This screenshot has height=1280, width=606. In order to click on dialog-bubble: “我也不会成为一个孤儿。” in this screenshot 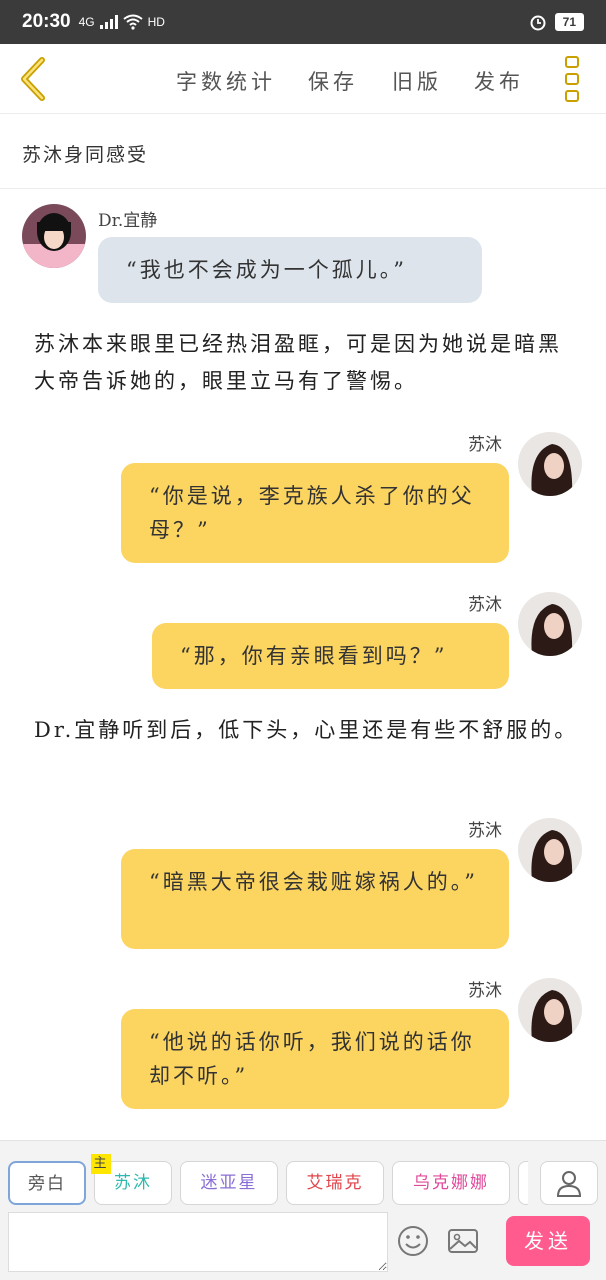, I will do `click(290, 270)`.